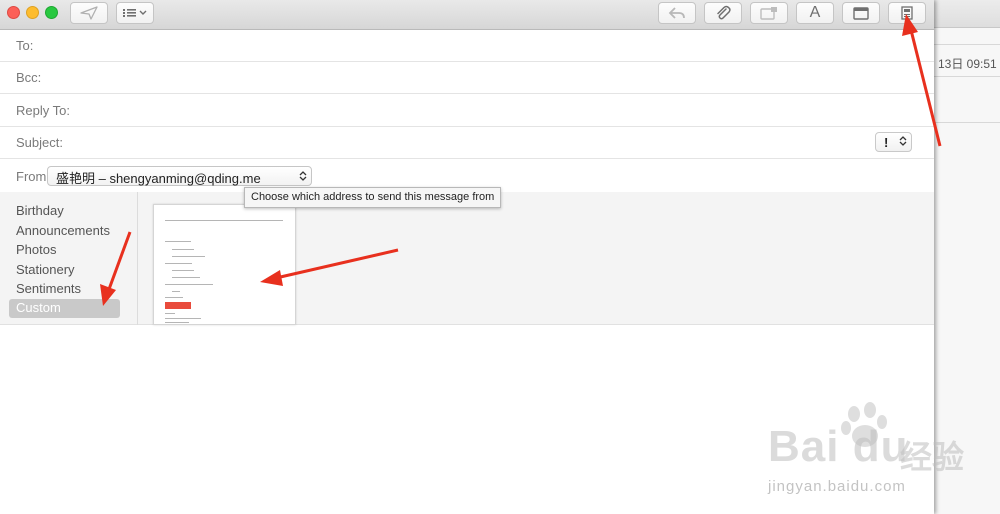 The height and width of the screenshot is (514, 1000). Describe the element at coordinates (967, 14) in the screenshot. I see `background-toolbar` at that location.